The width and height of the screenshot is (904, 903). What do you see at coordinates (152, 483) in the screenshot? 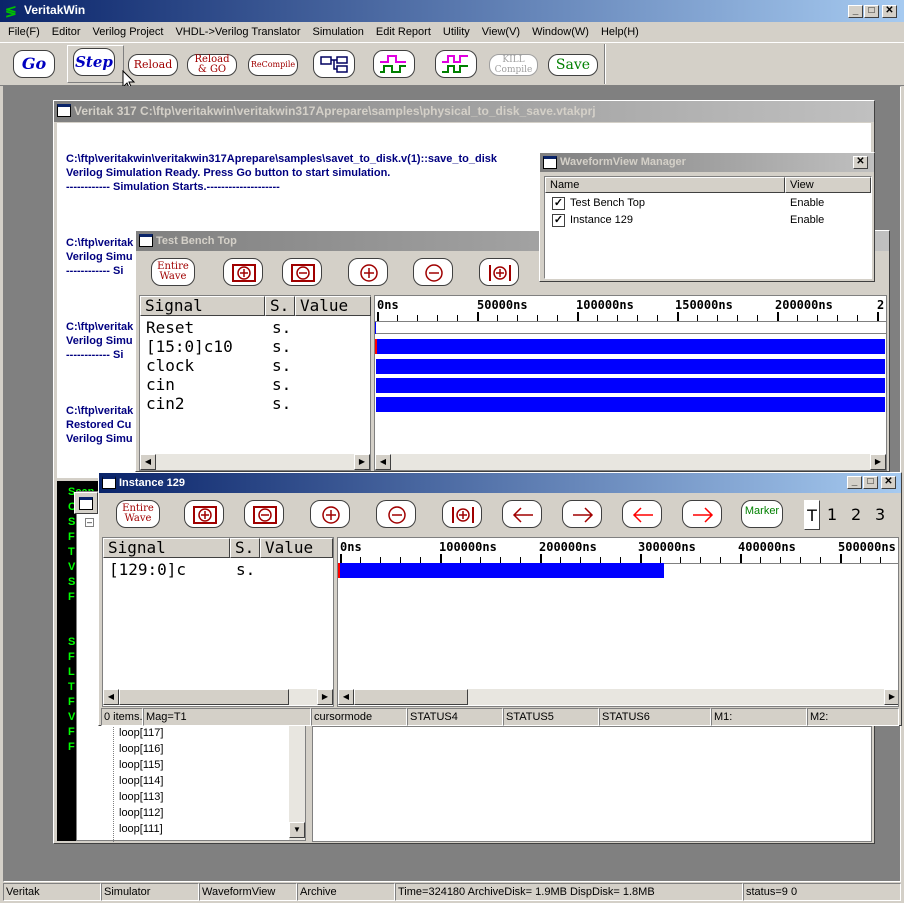
I see `inst-title: Instance 129` at bounding box center [152, 483].